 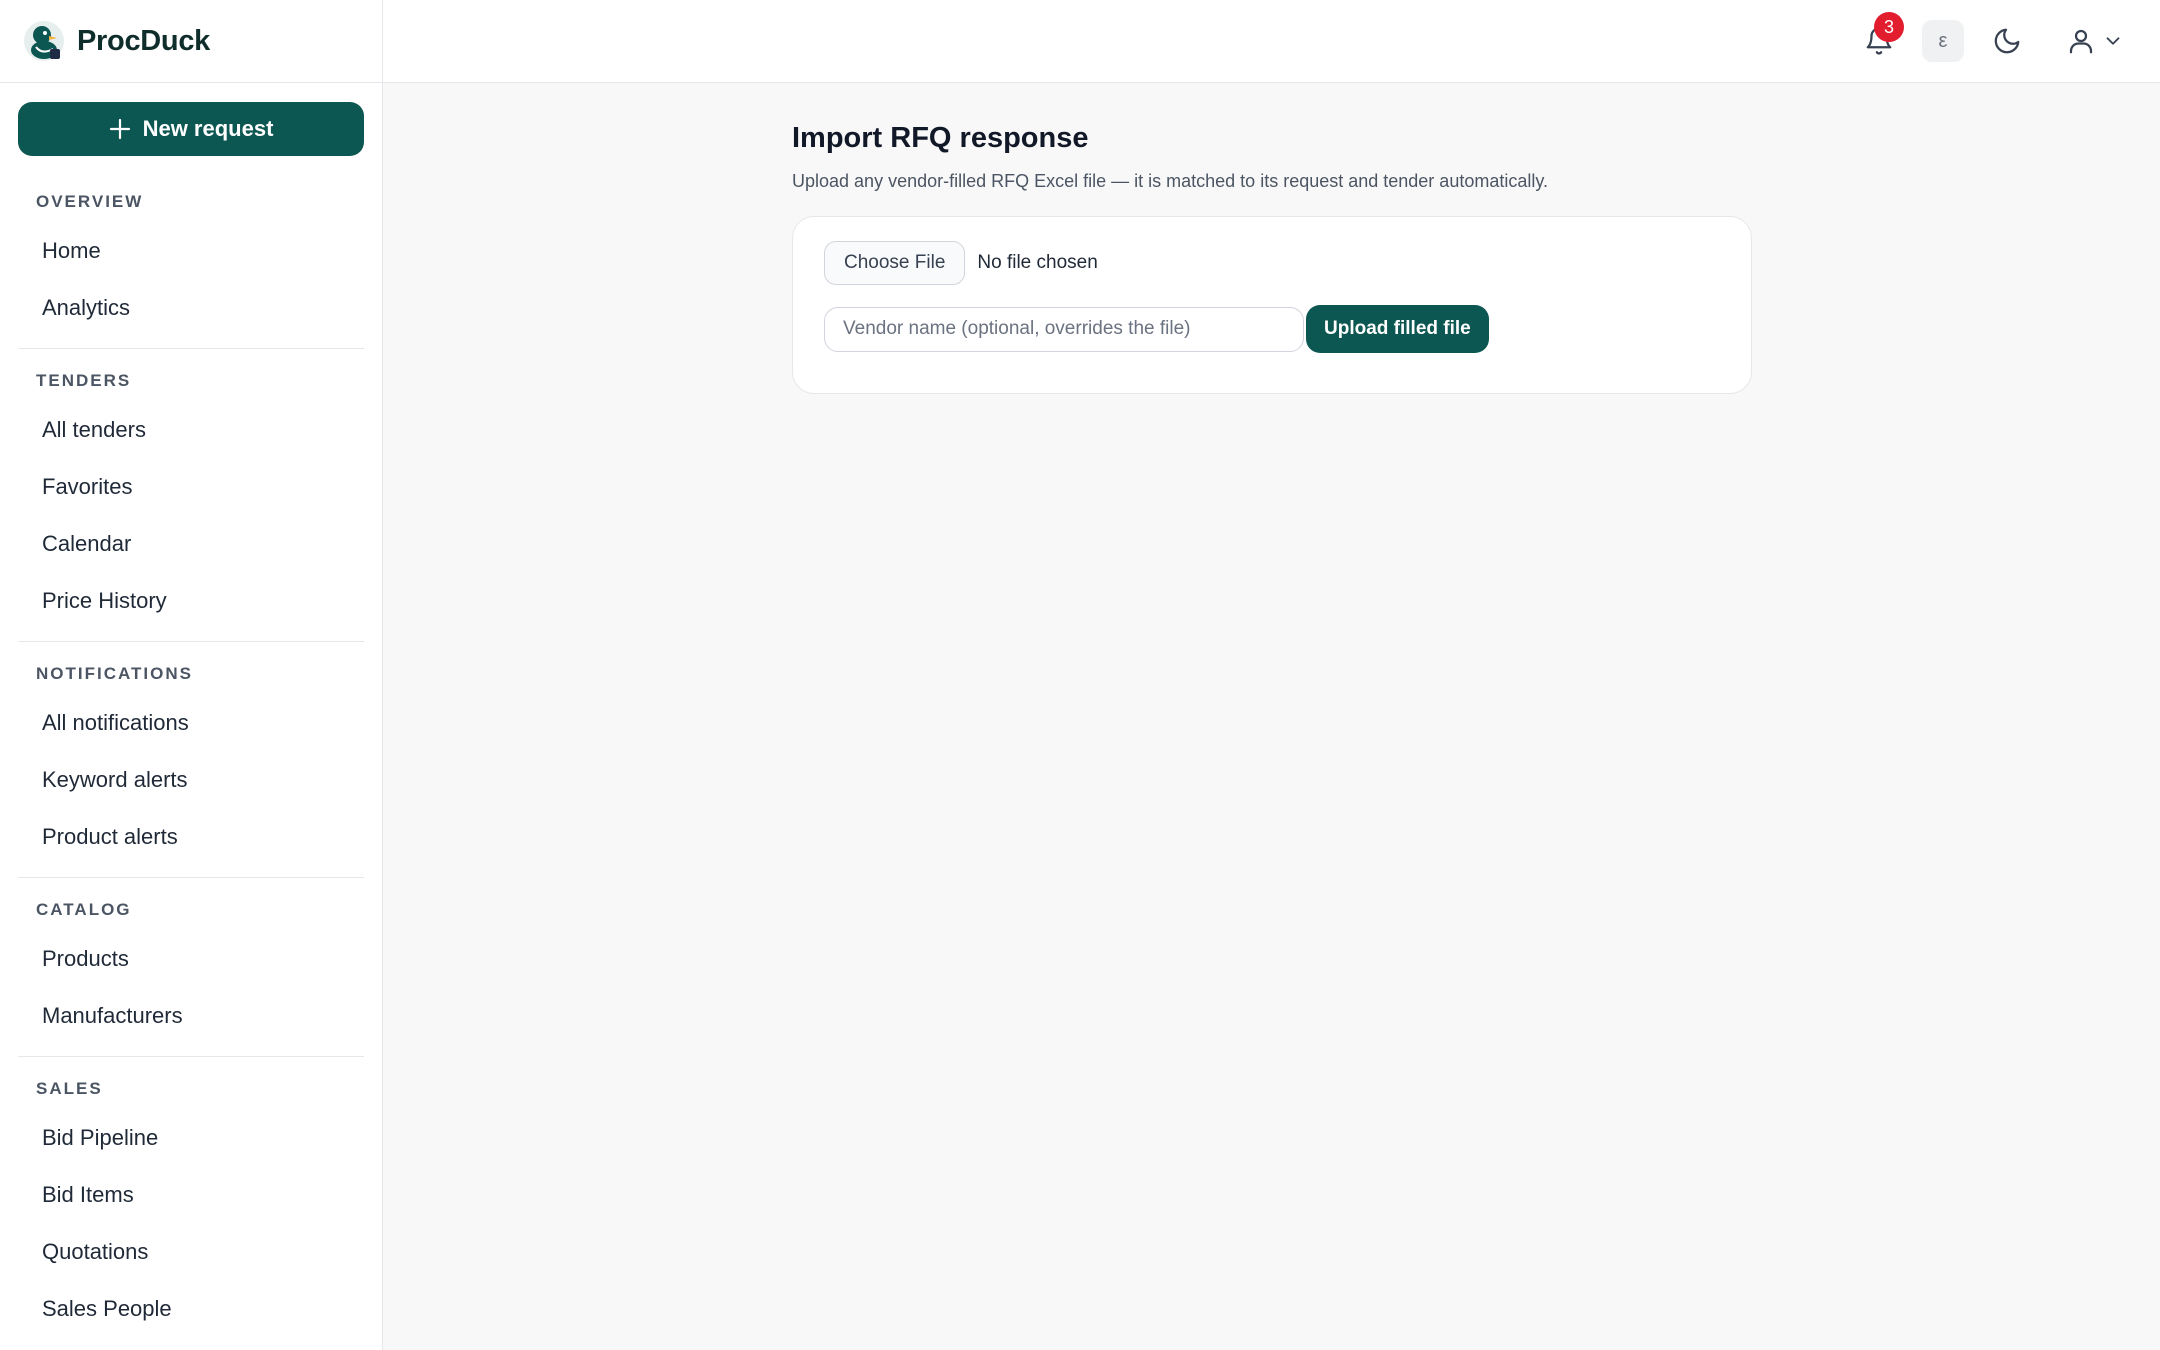 What do you see at coordinates (191, 779) in the screenshot?
I see `sidebar-item-keyword-alerts: Keyword alerts` at bounding box center [191, 779].